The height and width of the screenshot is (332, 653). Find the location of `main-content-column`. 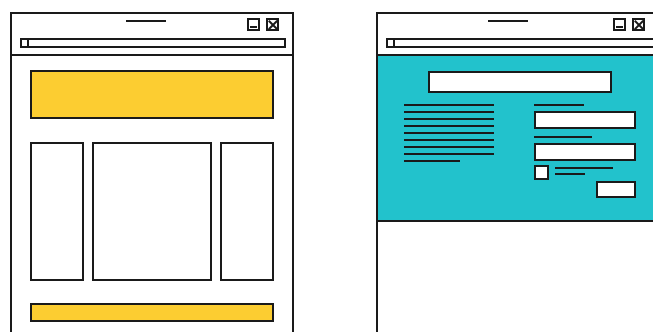

main-content-column is located at coordinates (152, 211).